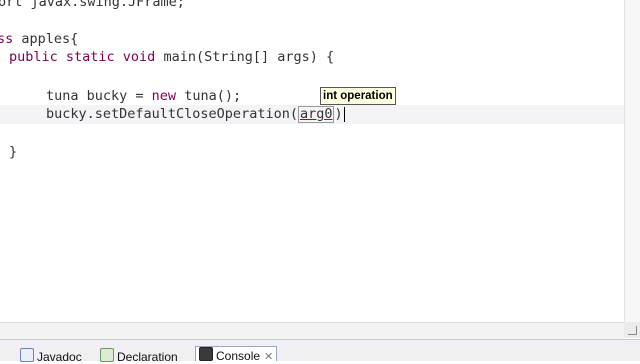  Describe the element at coordinates (82, 57) in the screenshot. I see `keyword-public-static-void: public static void` at that location.